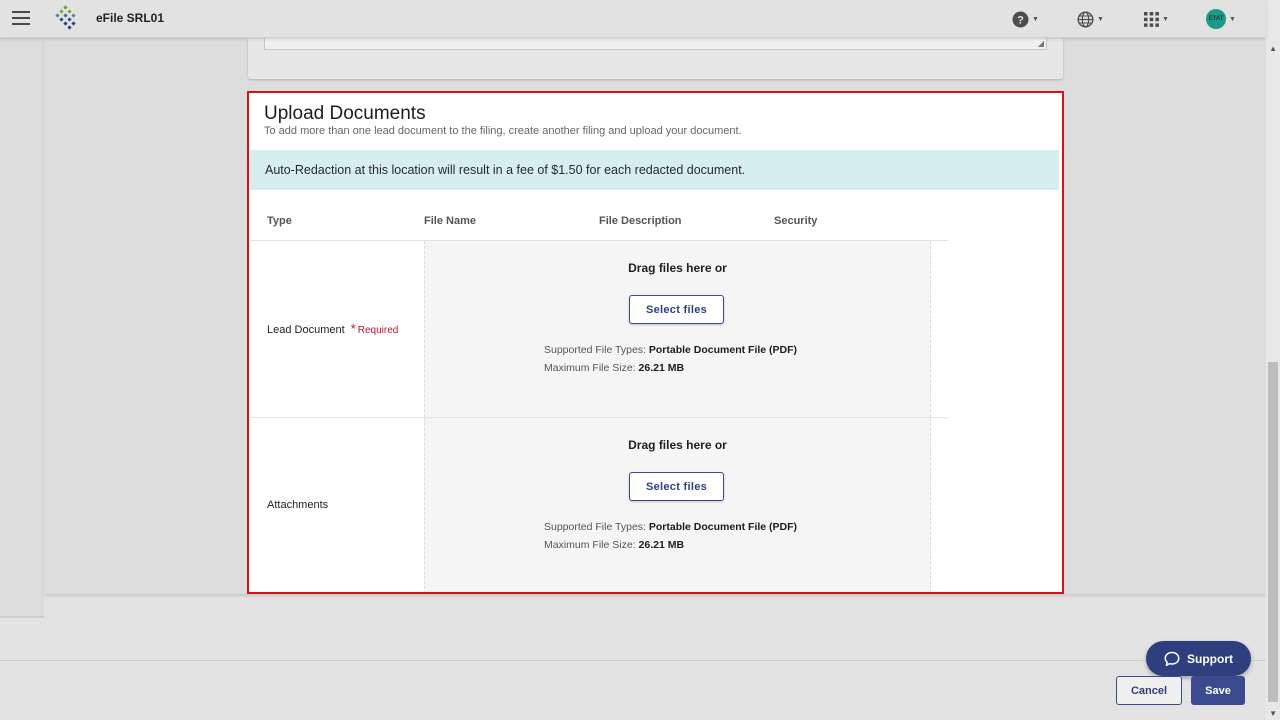 Image resolution: width=1280 pixels, height=720 pixels. What do you see at coordinates (633, 19) in the screenshot?
I see `top-bar: eFile SRL01 ? ▼ ▼ ▼ ETAT ▼` at bounding box center [633, 19].